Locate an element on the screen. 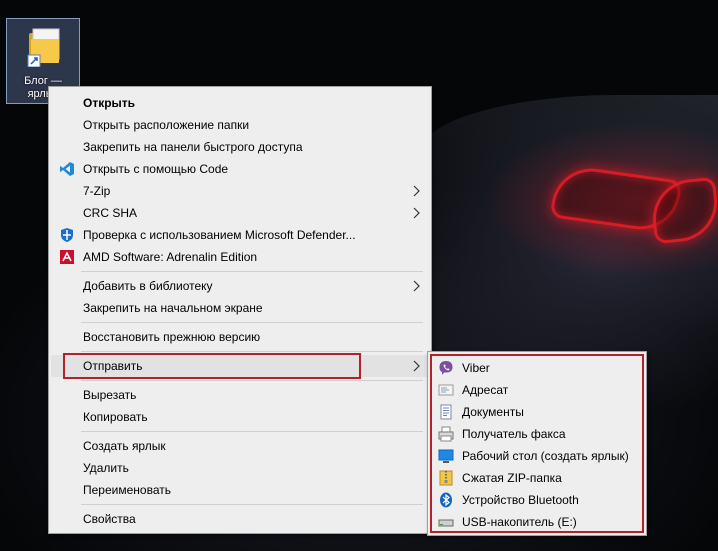 This screenshot has height=551, width=718. menu-item-rename: Переименовать is located at coordinates (240, 490).